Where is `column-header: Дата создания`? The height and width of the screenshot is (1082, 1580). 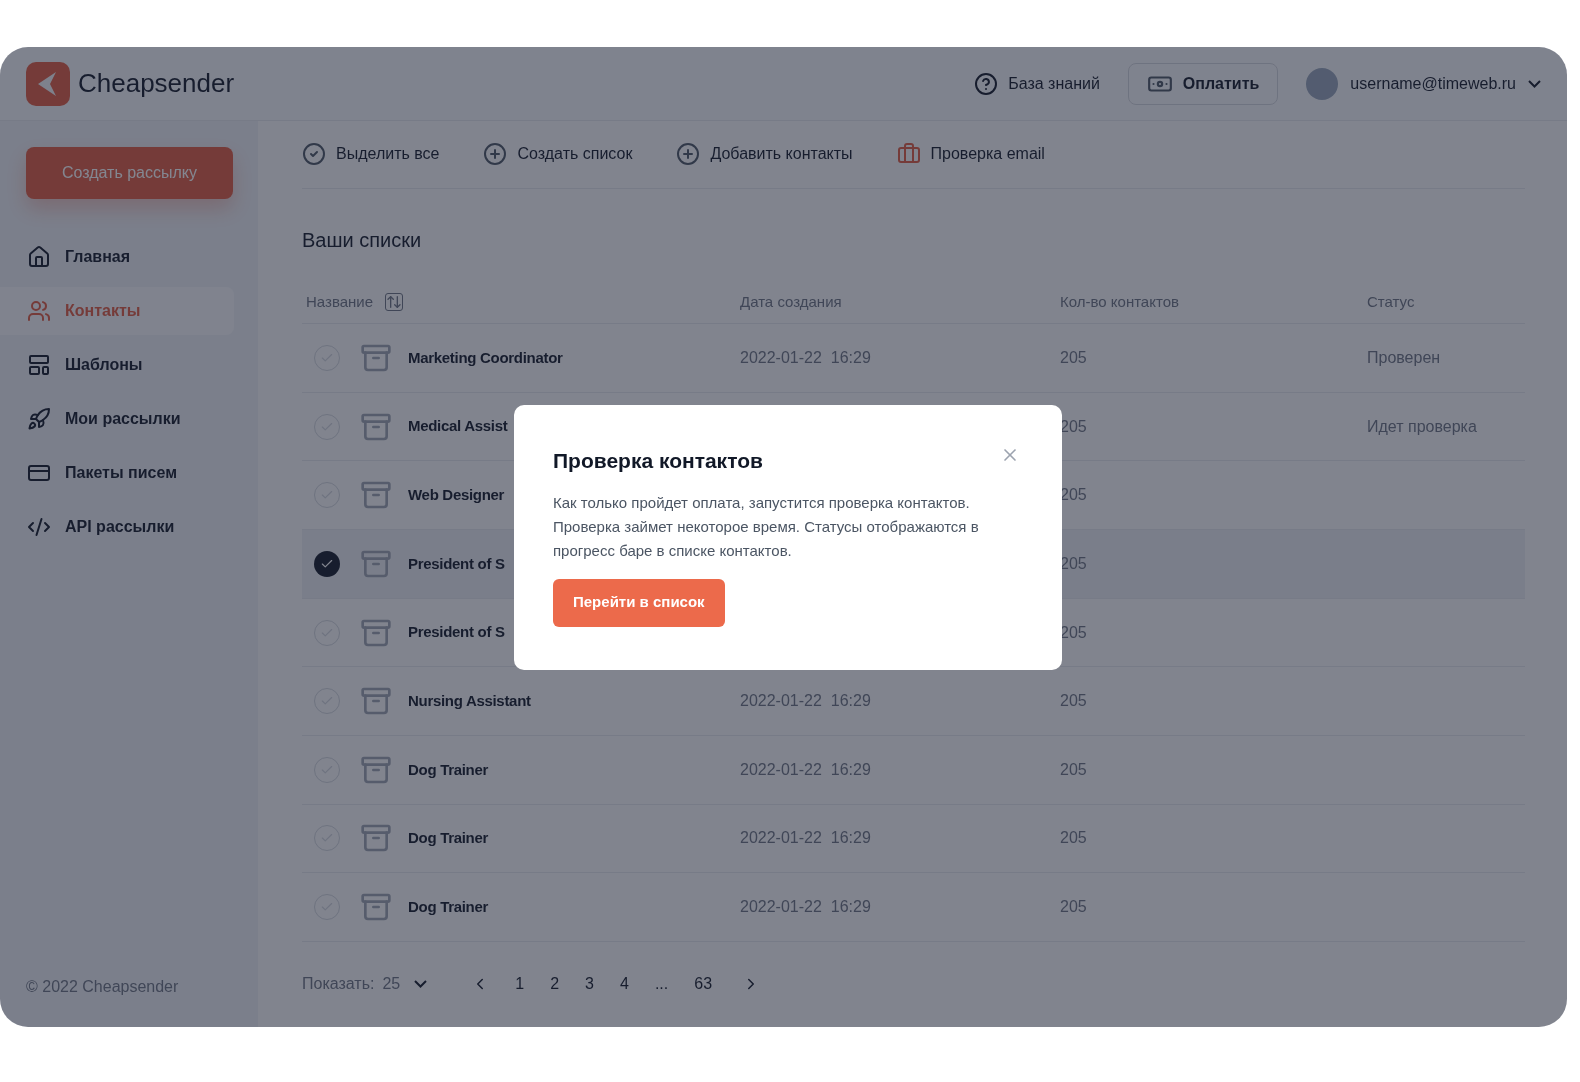 column-header: Дата создания is located at coordinates (791, 301).